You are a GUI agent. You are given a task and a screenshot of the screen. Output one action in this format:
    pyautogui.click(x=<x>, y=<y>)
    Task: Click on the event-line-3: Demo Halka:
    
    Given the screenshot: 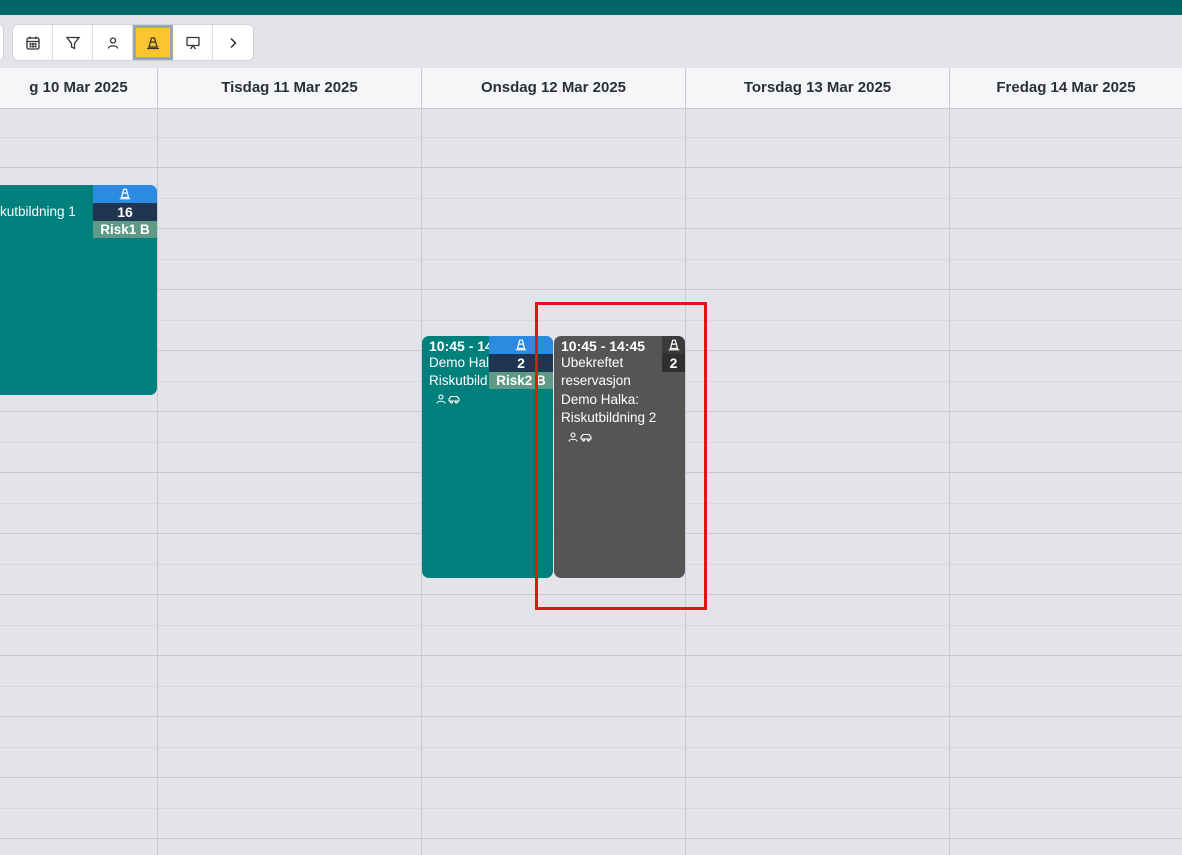 What is the action you would take?
    pyautogui.click(x=600, y=399)
    